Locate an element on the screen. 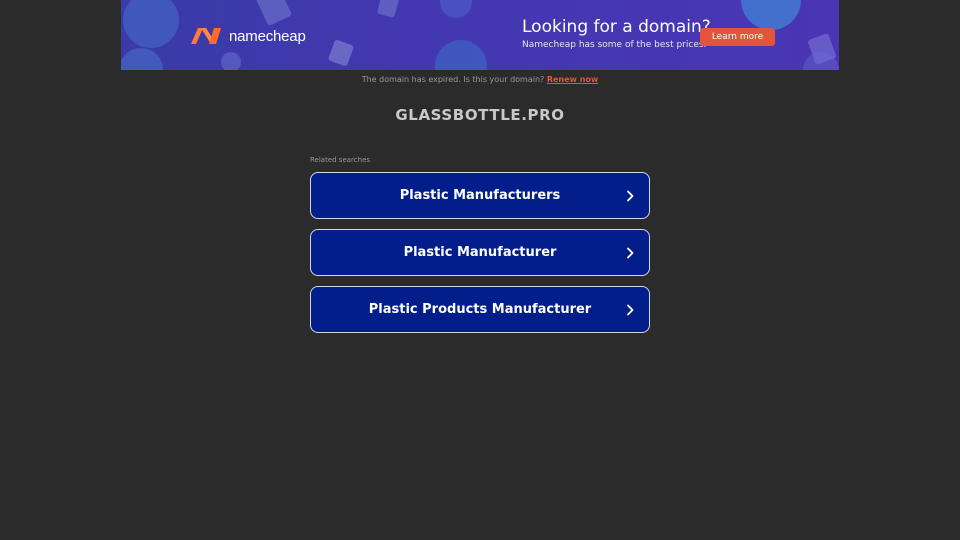 This screenshot has width=960, height=540. domain-name-heading: GLASSBOTTLE.PRO is located at coordinates (480, 115).